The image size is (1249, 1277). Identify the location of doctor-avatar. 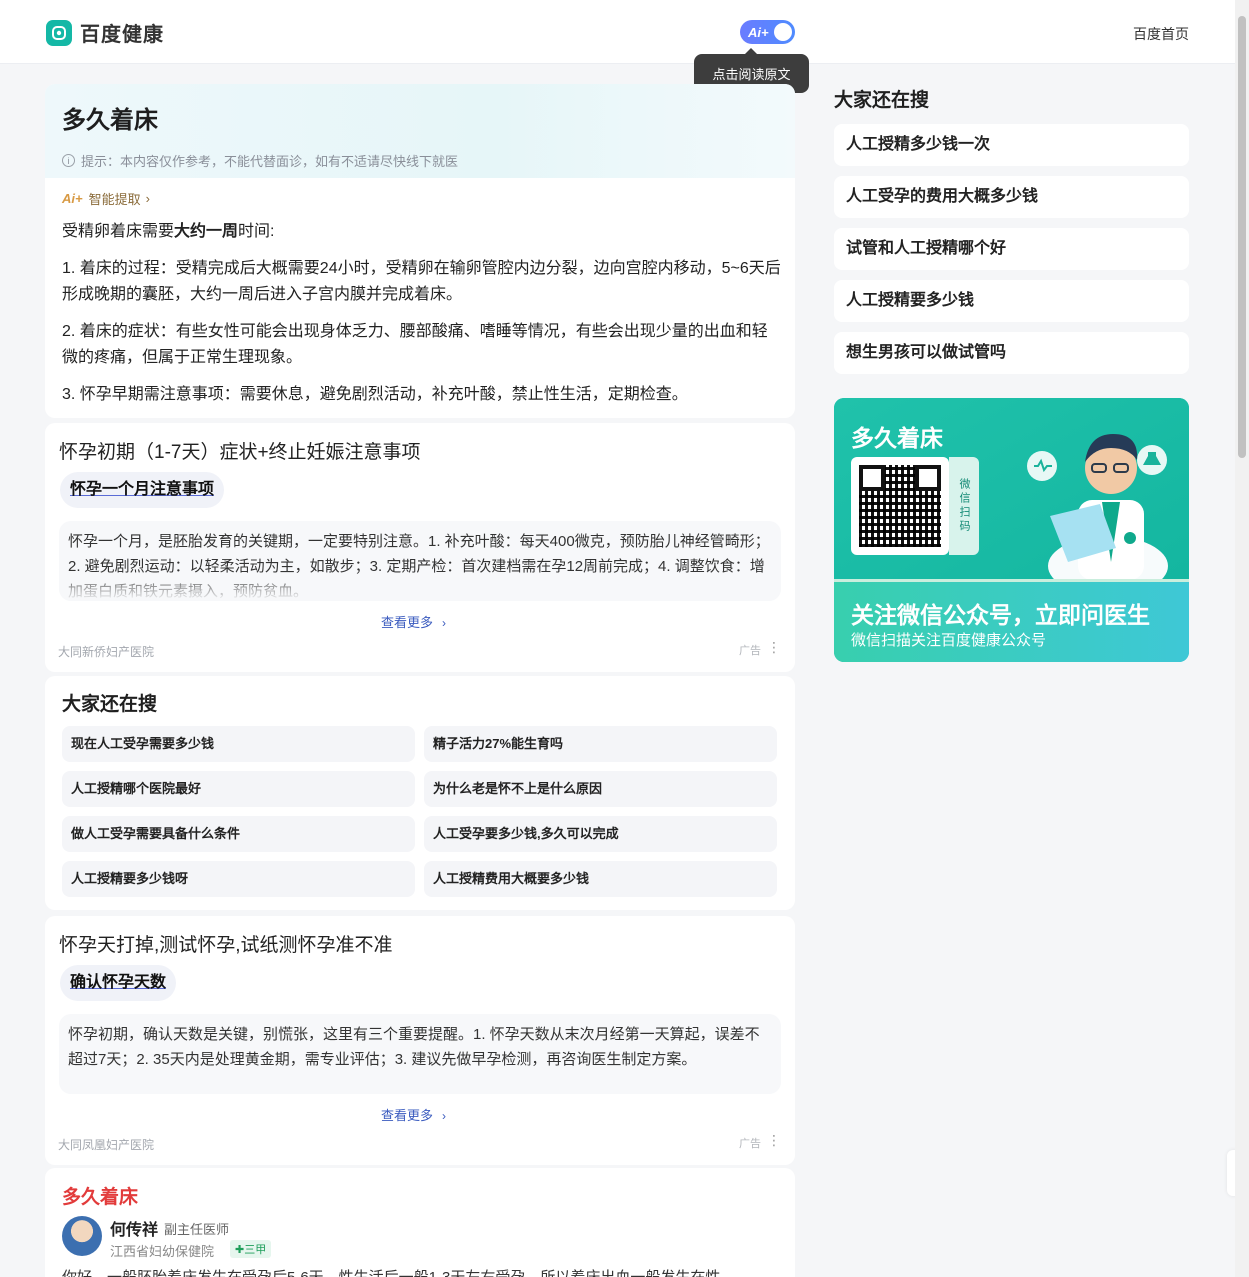
(82, 1236).